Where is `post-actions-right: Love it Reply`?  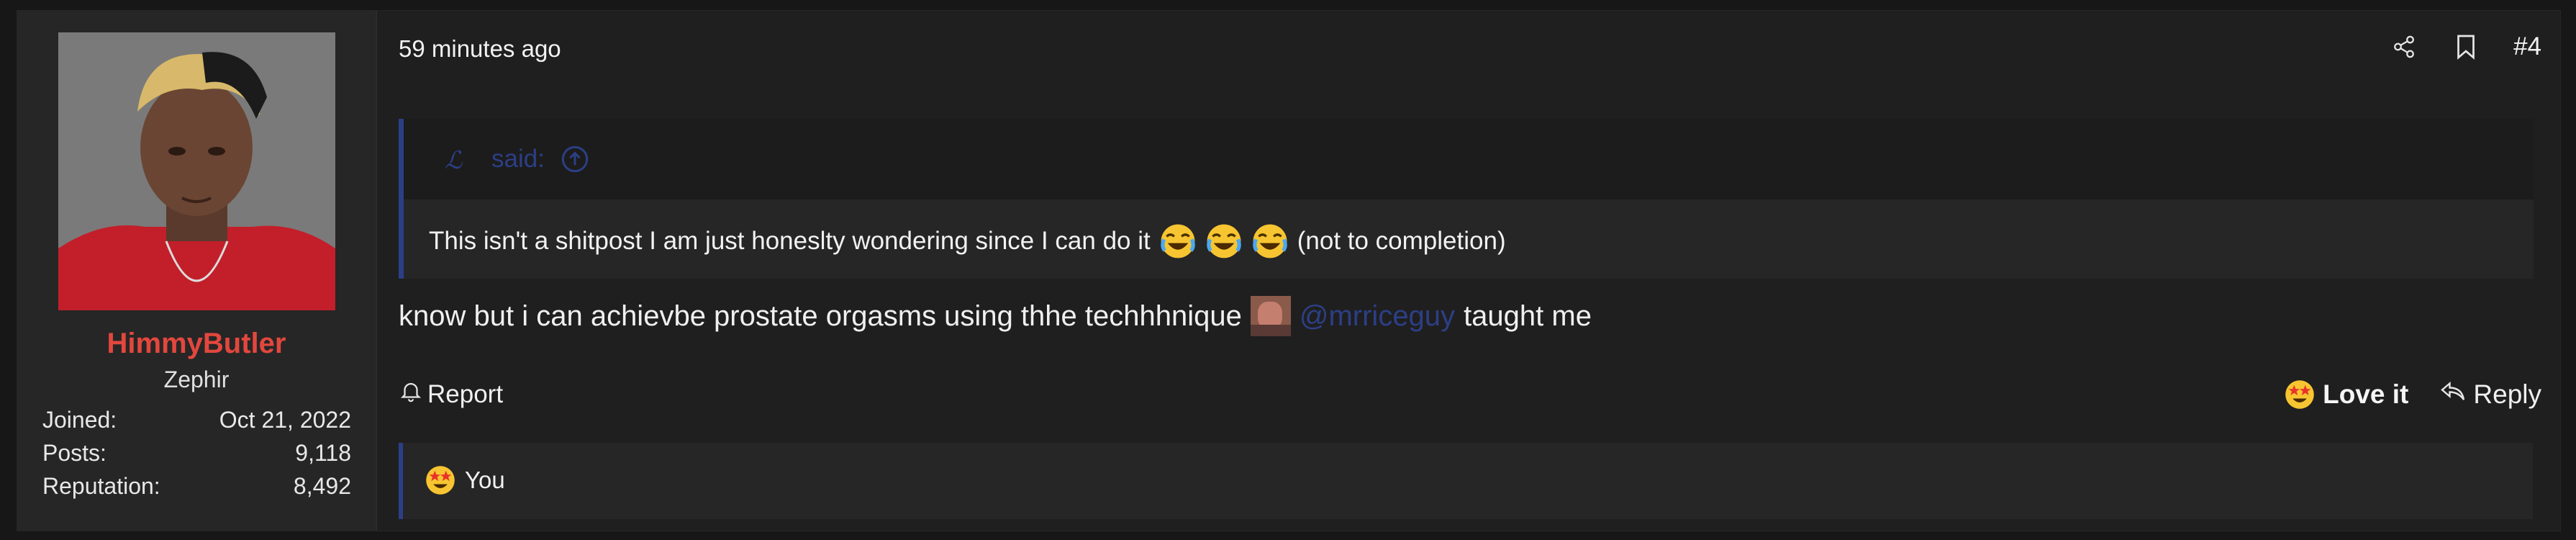 post-actions-right: Love it Reply is located at coordinates (2412, 394).